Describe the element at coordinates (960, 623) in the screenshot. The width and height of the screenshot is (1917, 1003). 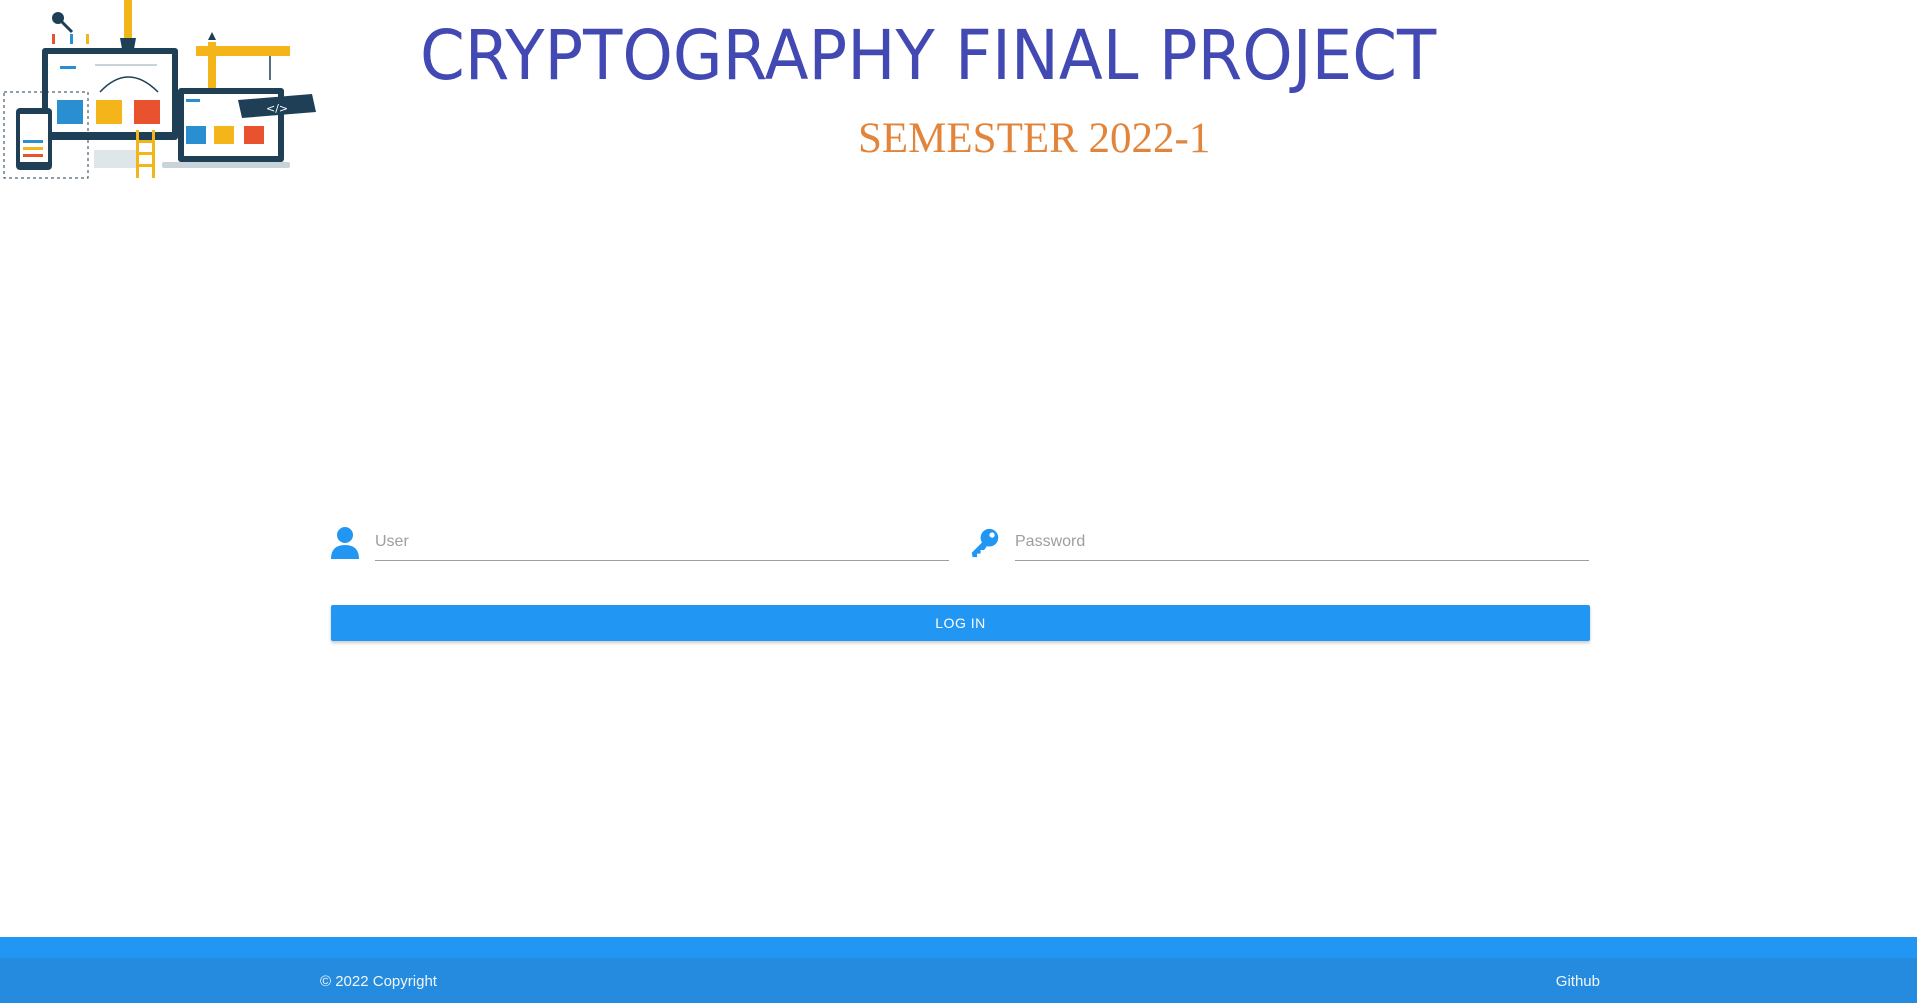
I see `login-button: LOG IN` at that location.